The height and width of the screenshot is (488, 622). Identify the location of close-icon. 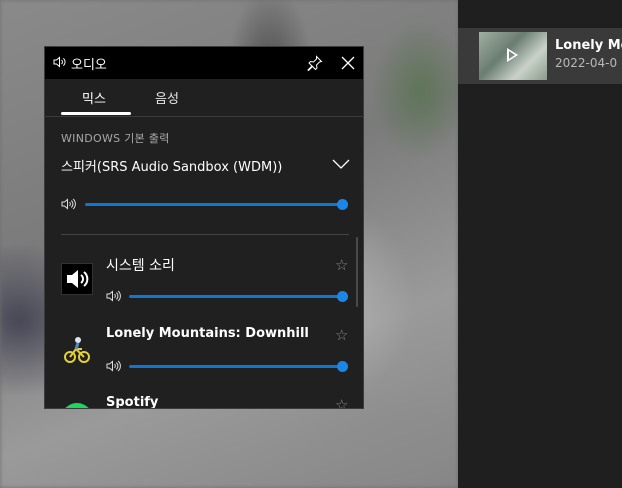
(348, 63).